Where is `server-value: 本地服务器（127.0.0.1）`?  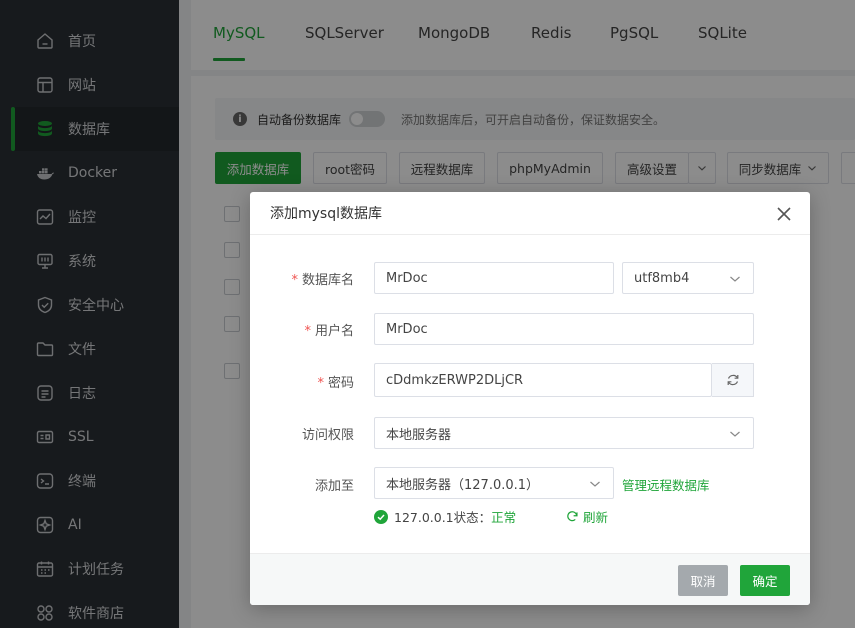
server-value: 本地服务器（127.0.0.1） is located at coordinates (463, 485).